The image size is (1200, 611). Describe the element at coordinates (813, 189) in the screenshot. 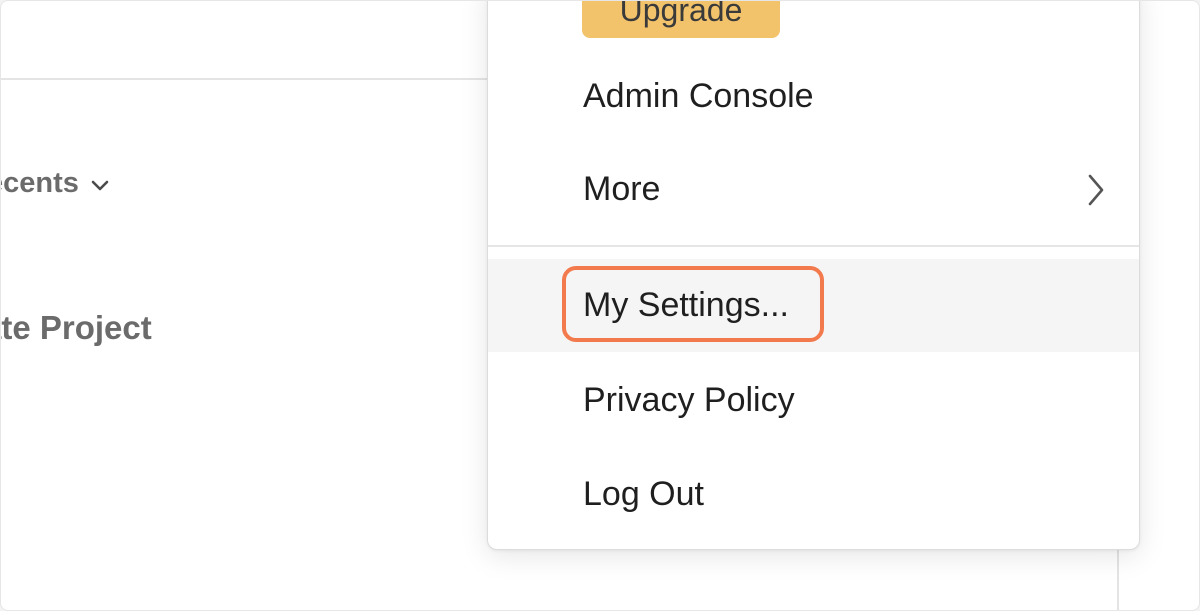

I see `menu-item-more: More` at that location.